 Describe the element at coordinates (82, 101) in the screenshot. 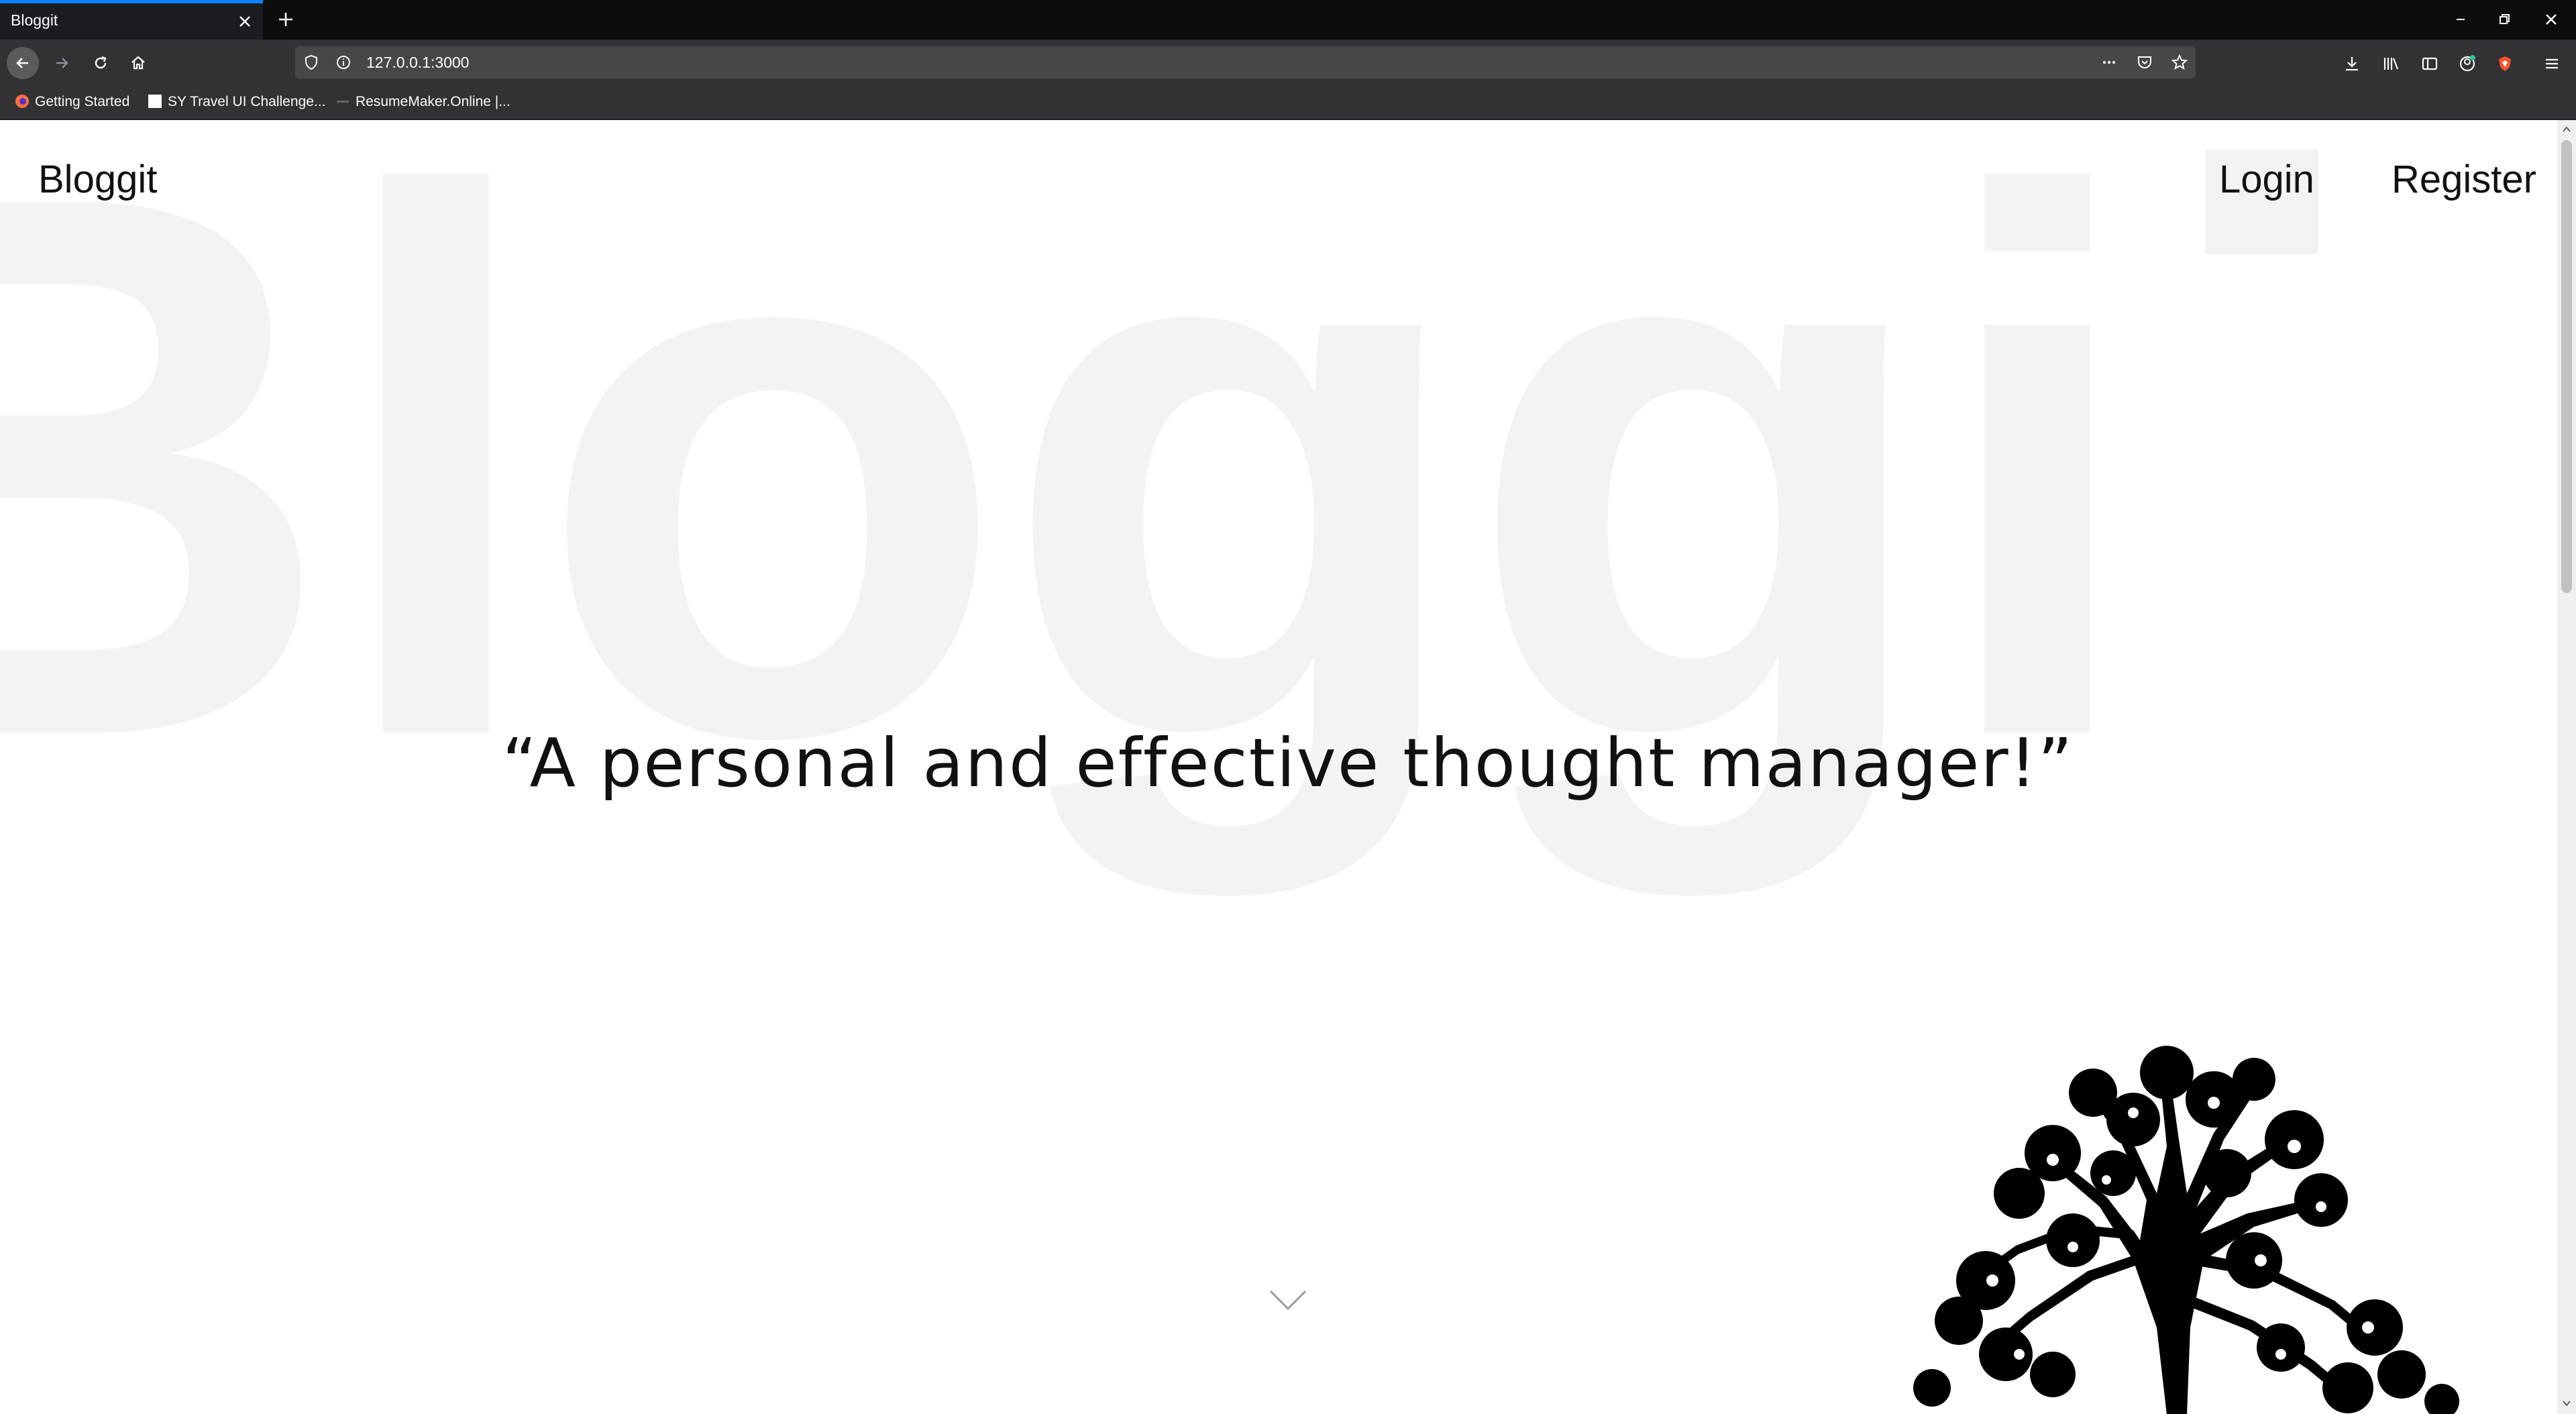

I see `bookmark-label: Getting Started` at that location.